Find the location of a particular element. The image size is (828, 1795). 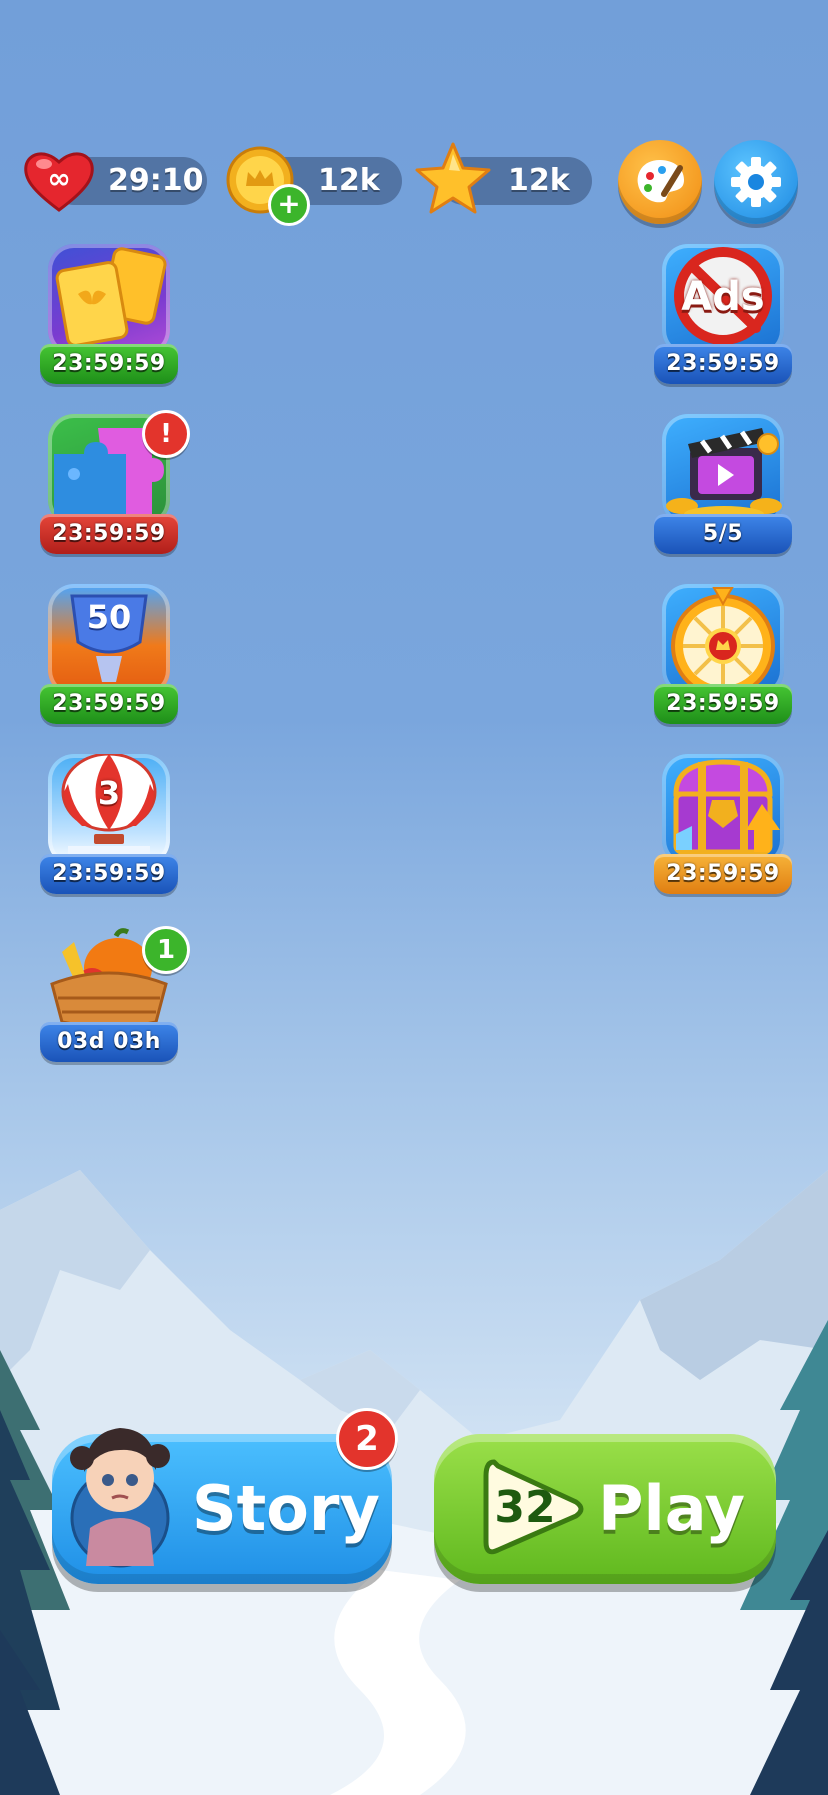

event-lucky-wheel: 23:59:59 is located at coordinates (723, 654).